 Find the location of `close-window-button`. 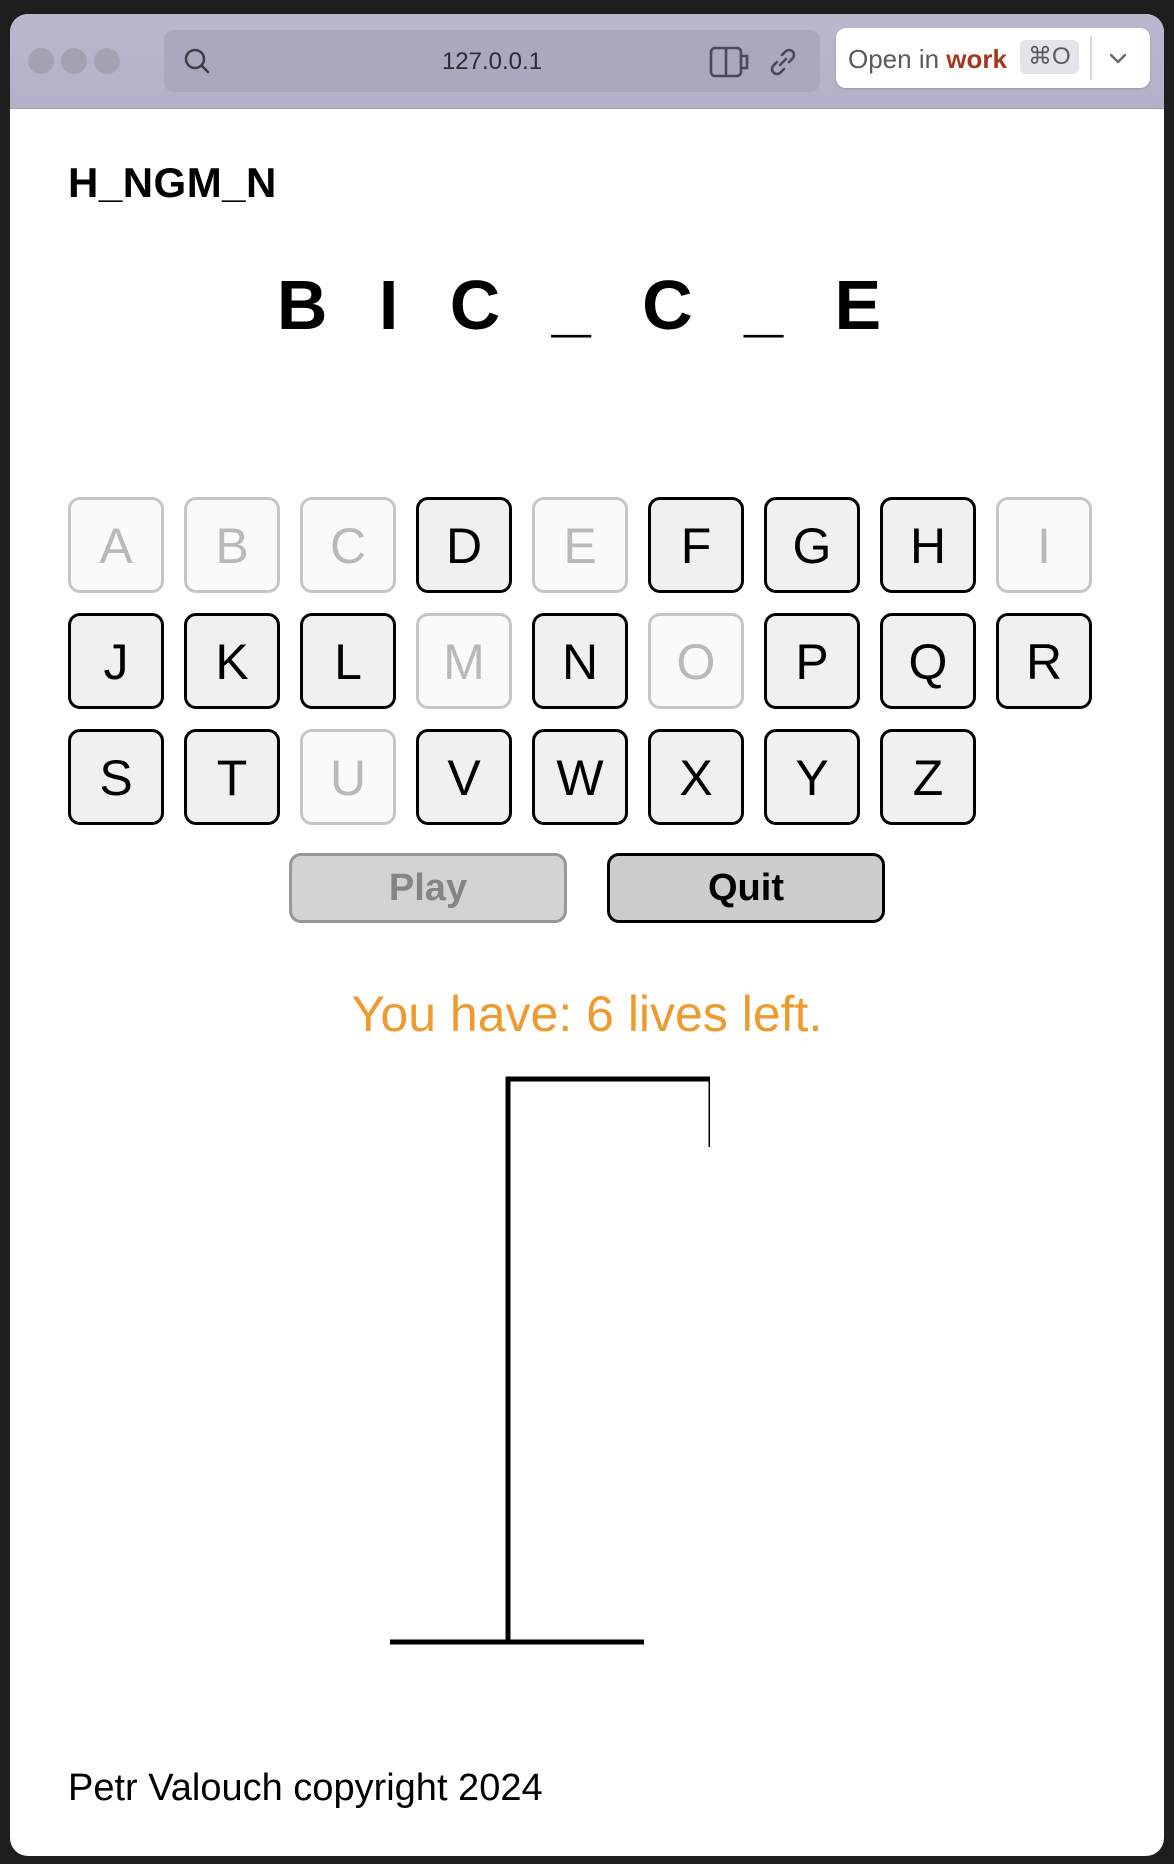

close-window-button is located at coordinates (41, 61).